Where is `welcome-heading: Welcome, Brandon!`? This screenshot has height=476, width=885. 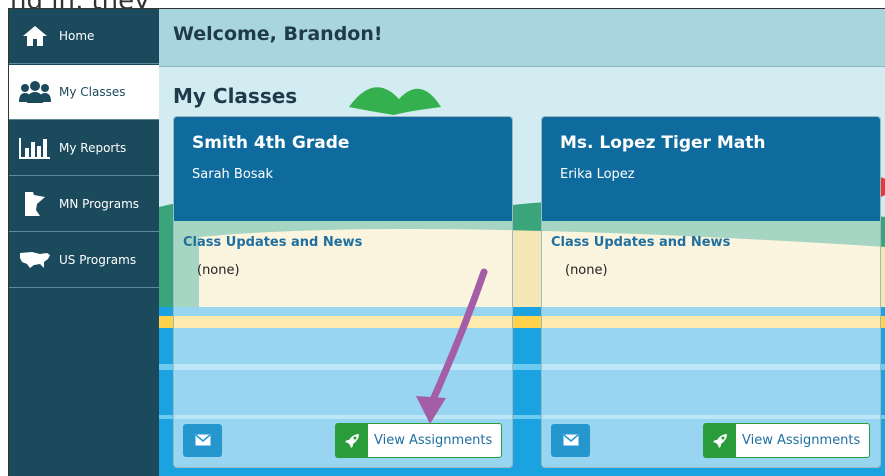
welcome-heading: Welcome, Brandon! is located at coordinates (278, 34).